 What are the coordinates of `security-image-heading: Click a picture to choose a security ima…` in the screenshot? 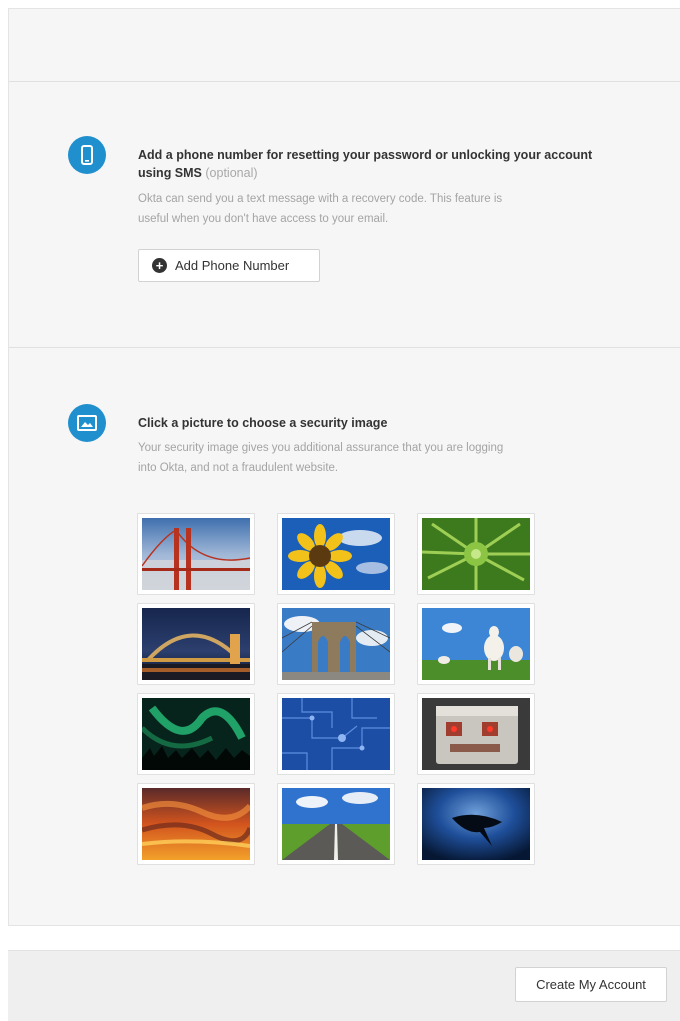 It's located at (263, 423).